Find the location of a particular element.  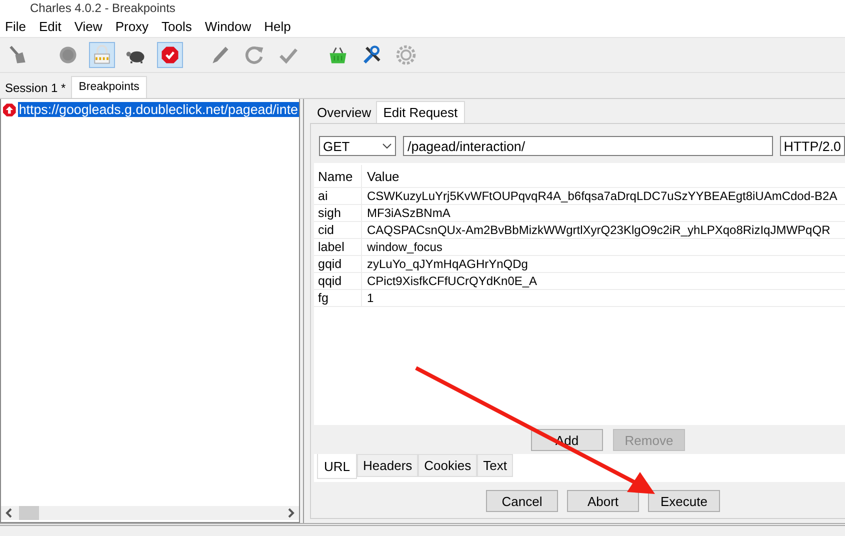

table-cell-text: zyLuYo_qJYmHqAGHrYnQDg is located at coordinates (447, 264).